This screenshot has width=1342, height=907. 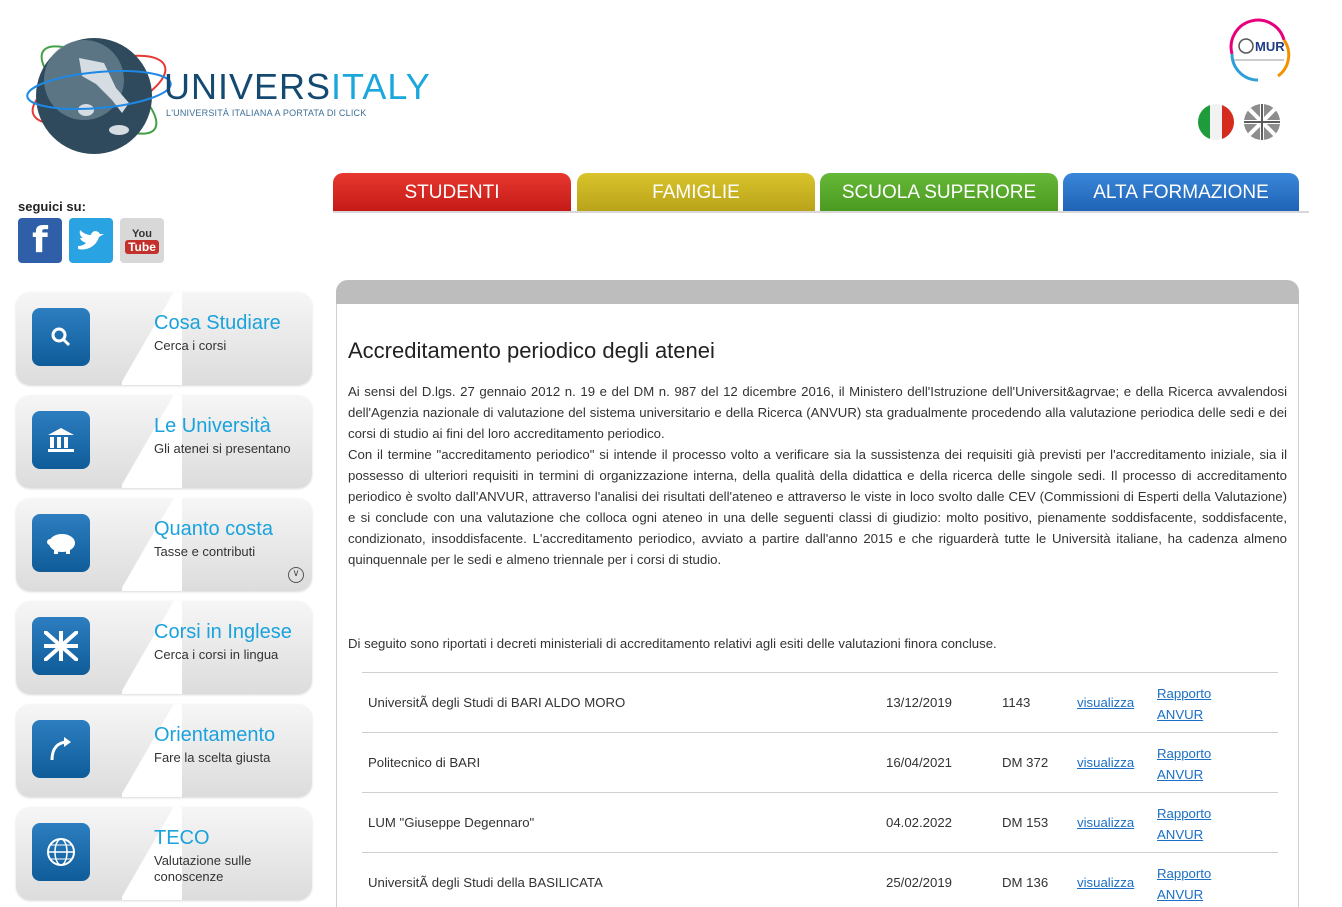 I want to click on university-name: Politecnico di BARI, so click(x=424, y=762).